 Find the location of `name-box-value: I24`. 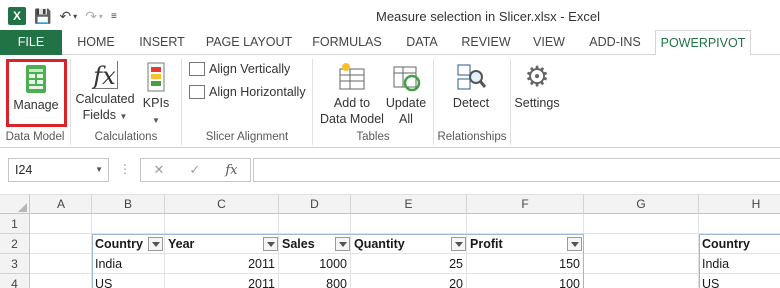

name-box-value: I24 is located at coordinates (24, 170).